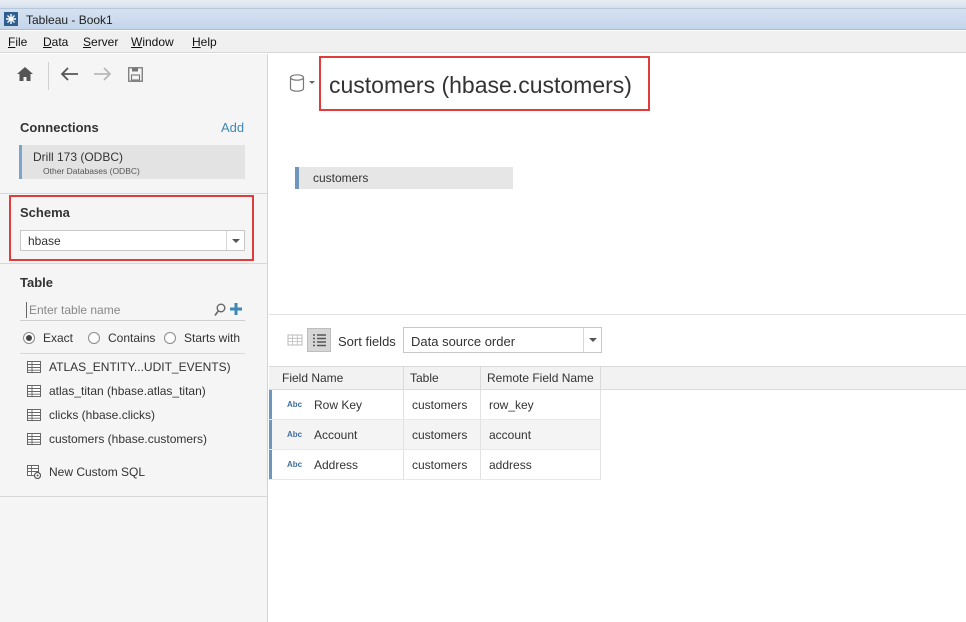  Describe the element at coordinates (297, 83) in the screenshot. I see `database-icon` at that location.